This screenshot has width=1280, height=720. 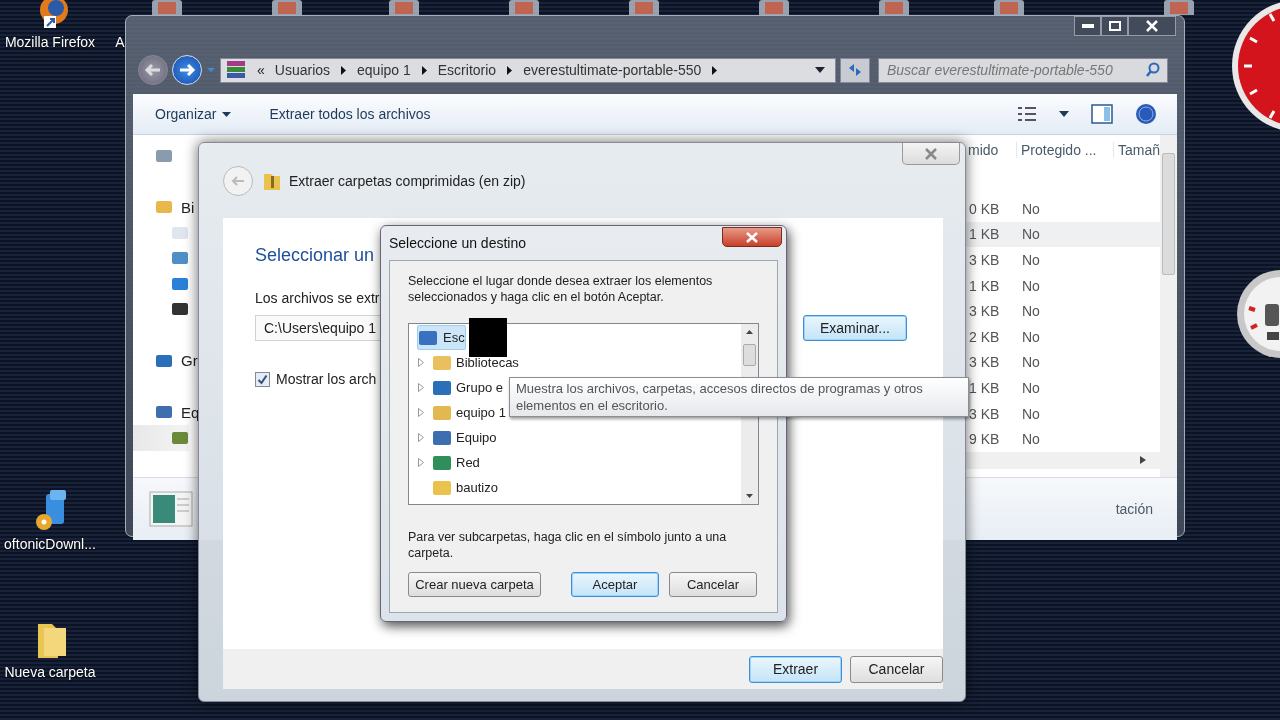 I want to click on checkbox, so click(x=262, y=379).